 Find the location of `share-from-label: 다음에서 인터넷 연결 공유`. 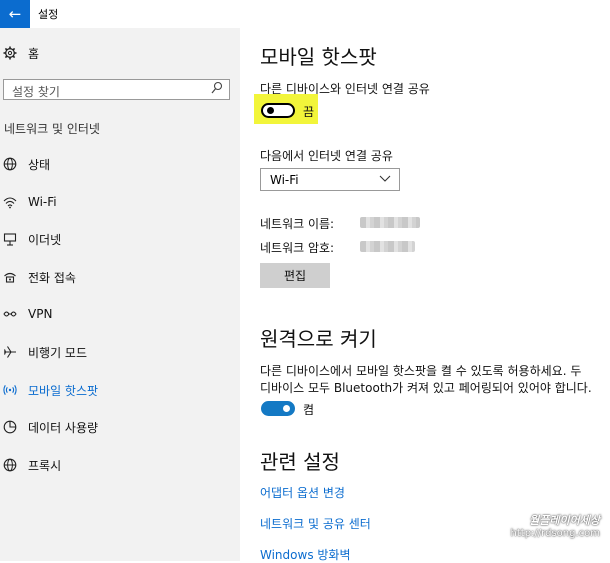

share-from-label: 다음에서 인터넷 연결 공유 is located at coordinates (326, 156).